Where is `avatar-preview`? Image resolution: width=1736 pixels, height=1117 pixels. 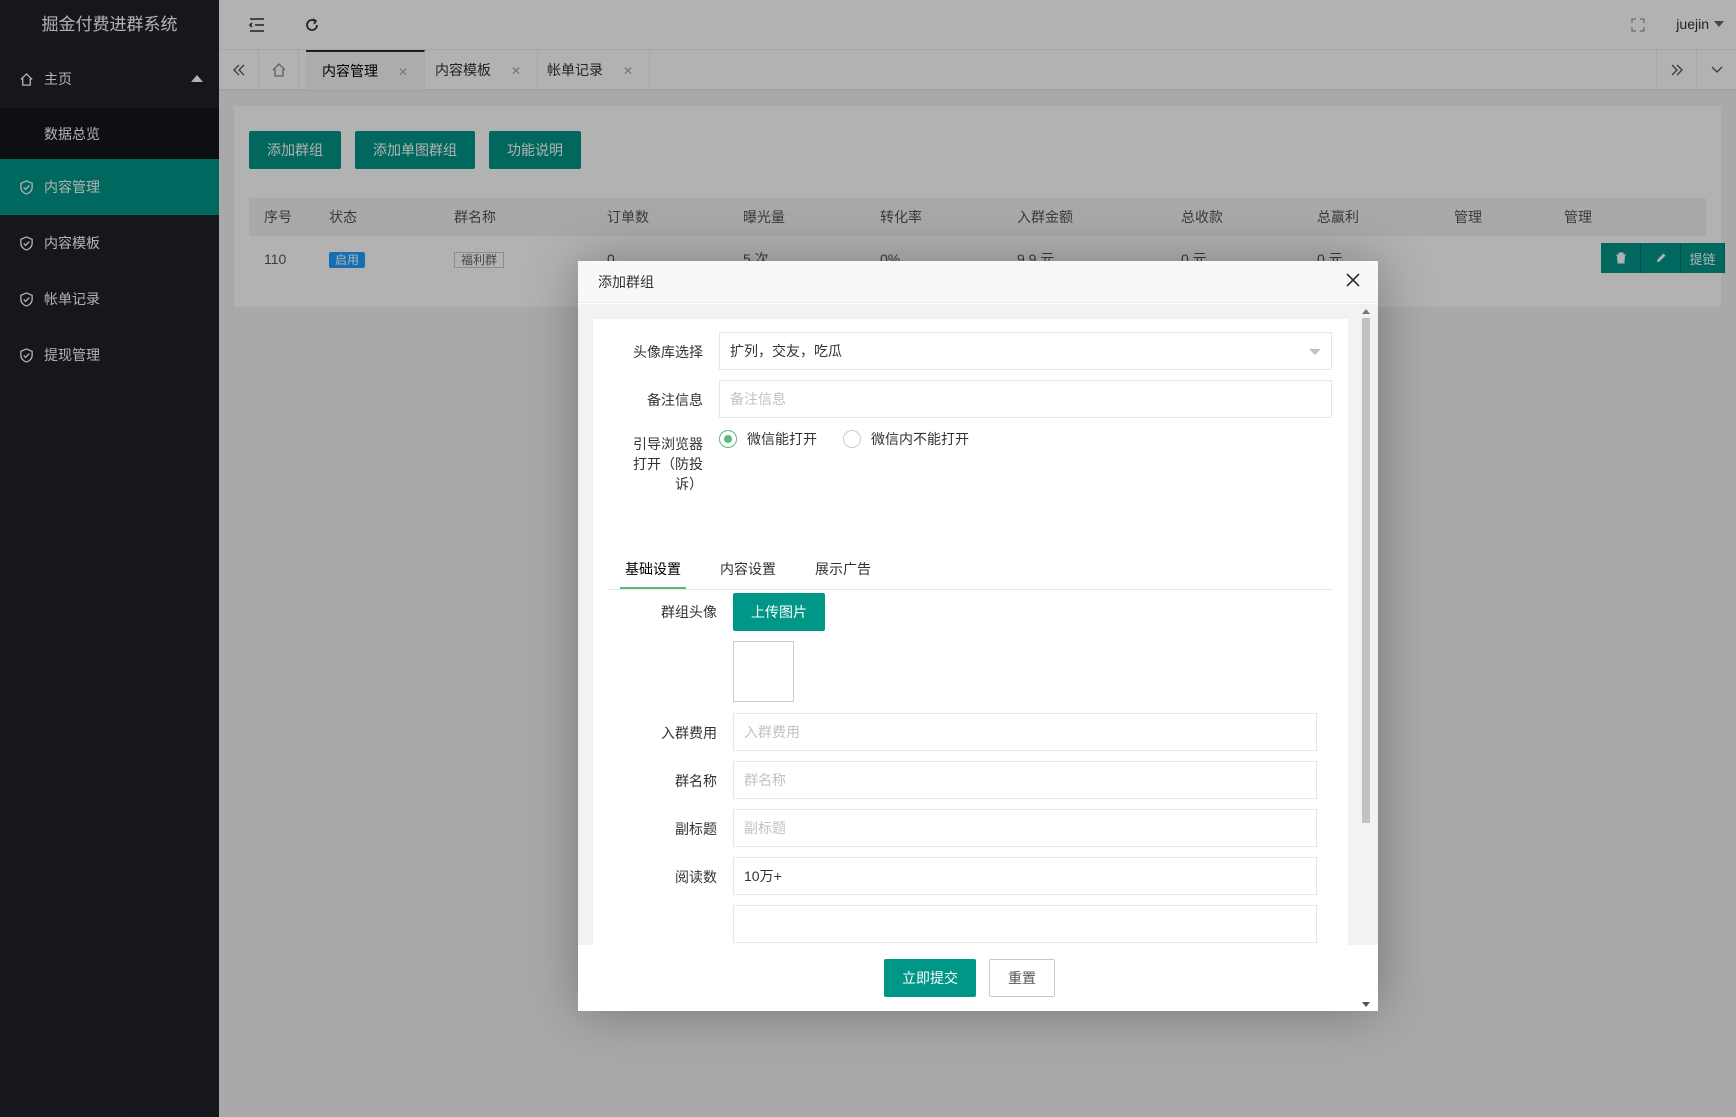
avatar-preview is located at coordinates (763, 671).